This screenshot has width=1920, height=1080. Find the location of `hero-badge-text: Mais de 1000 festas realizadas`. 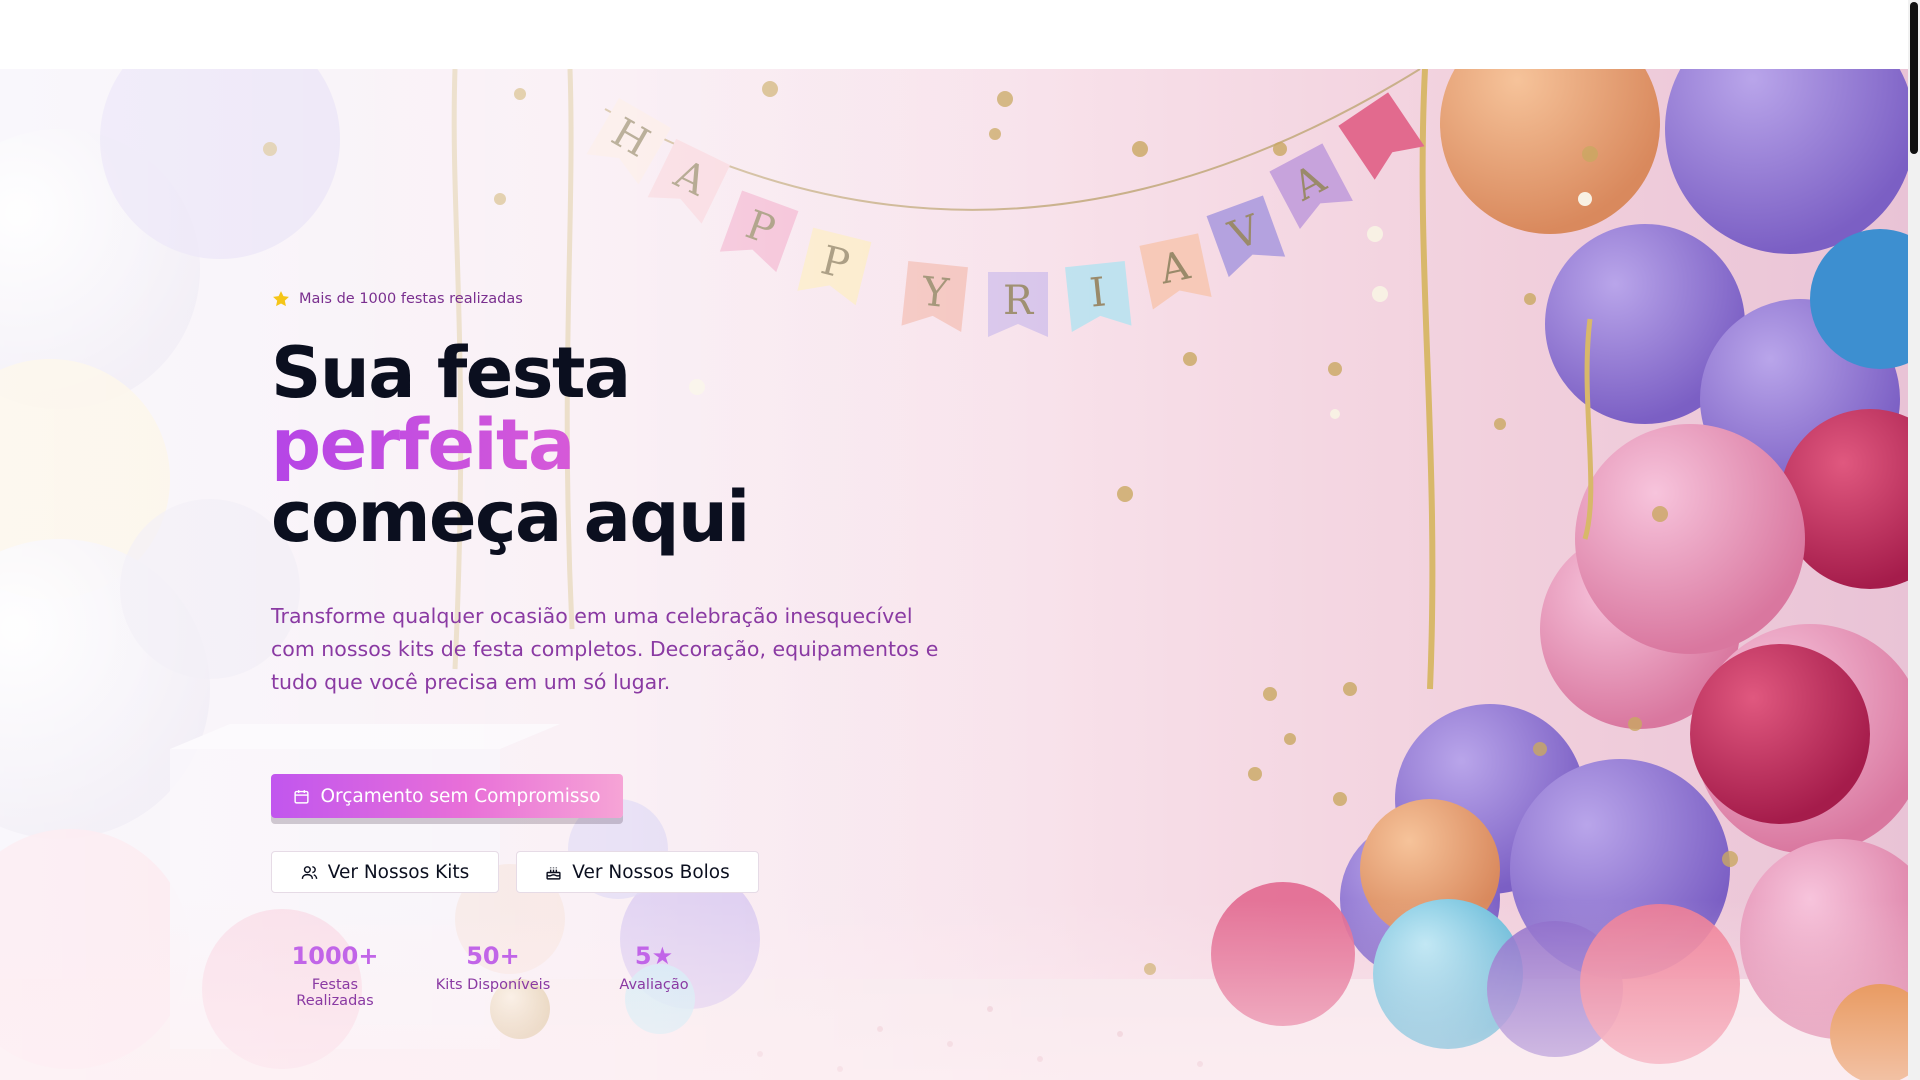

hero-badge-text: Mais de 1000 festas realizadas is located at coordinates (411, 299).